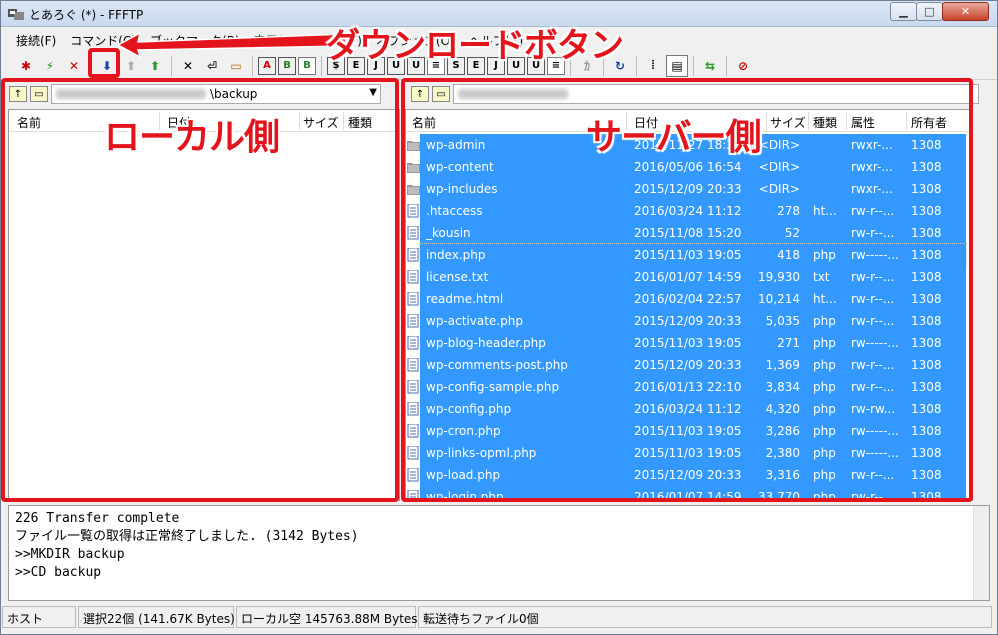  I want to click on status-host: ホスト, so click(39, 617).